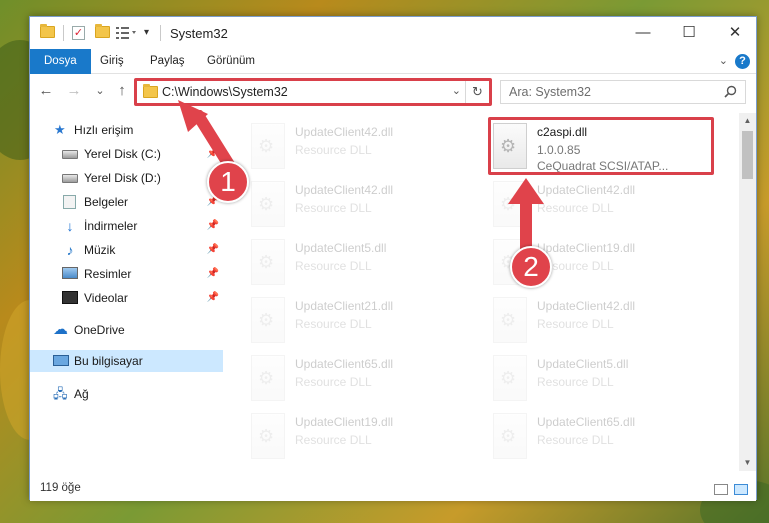 This screenshot has height=523, width=769. I want to click on sidebar-item-label: Yerel Disk (C:), so click(122, 154).